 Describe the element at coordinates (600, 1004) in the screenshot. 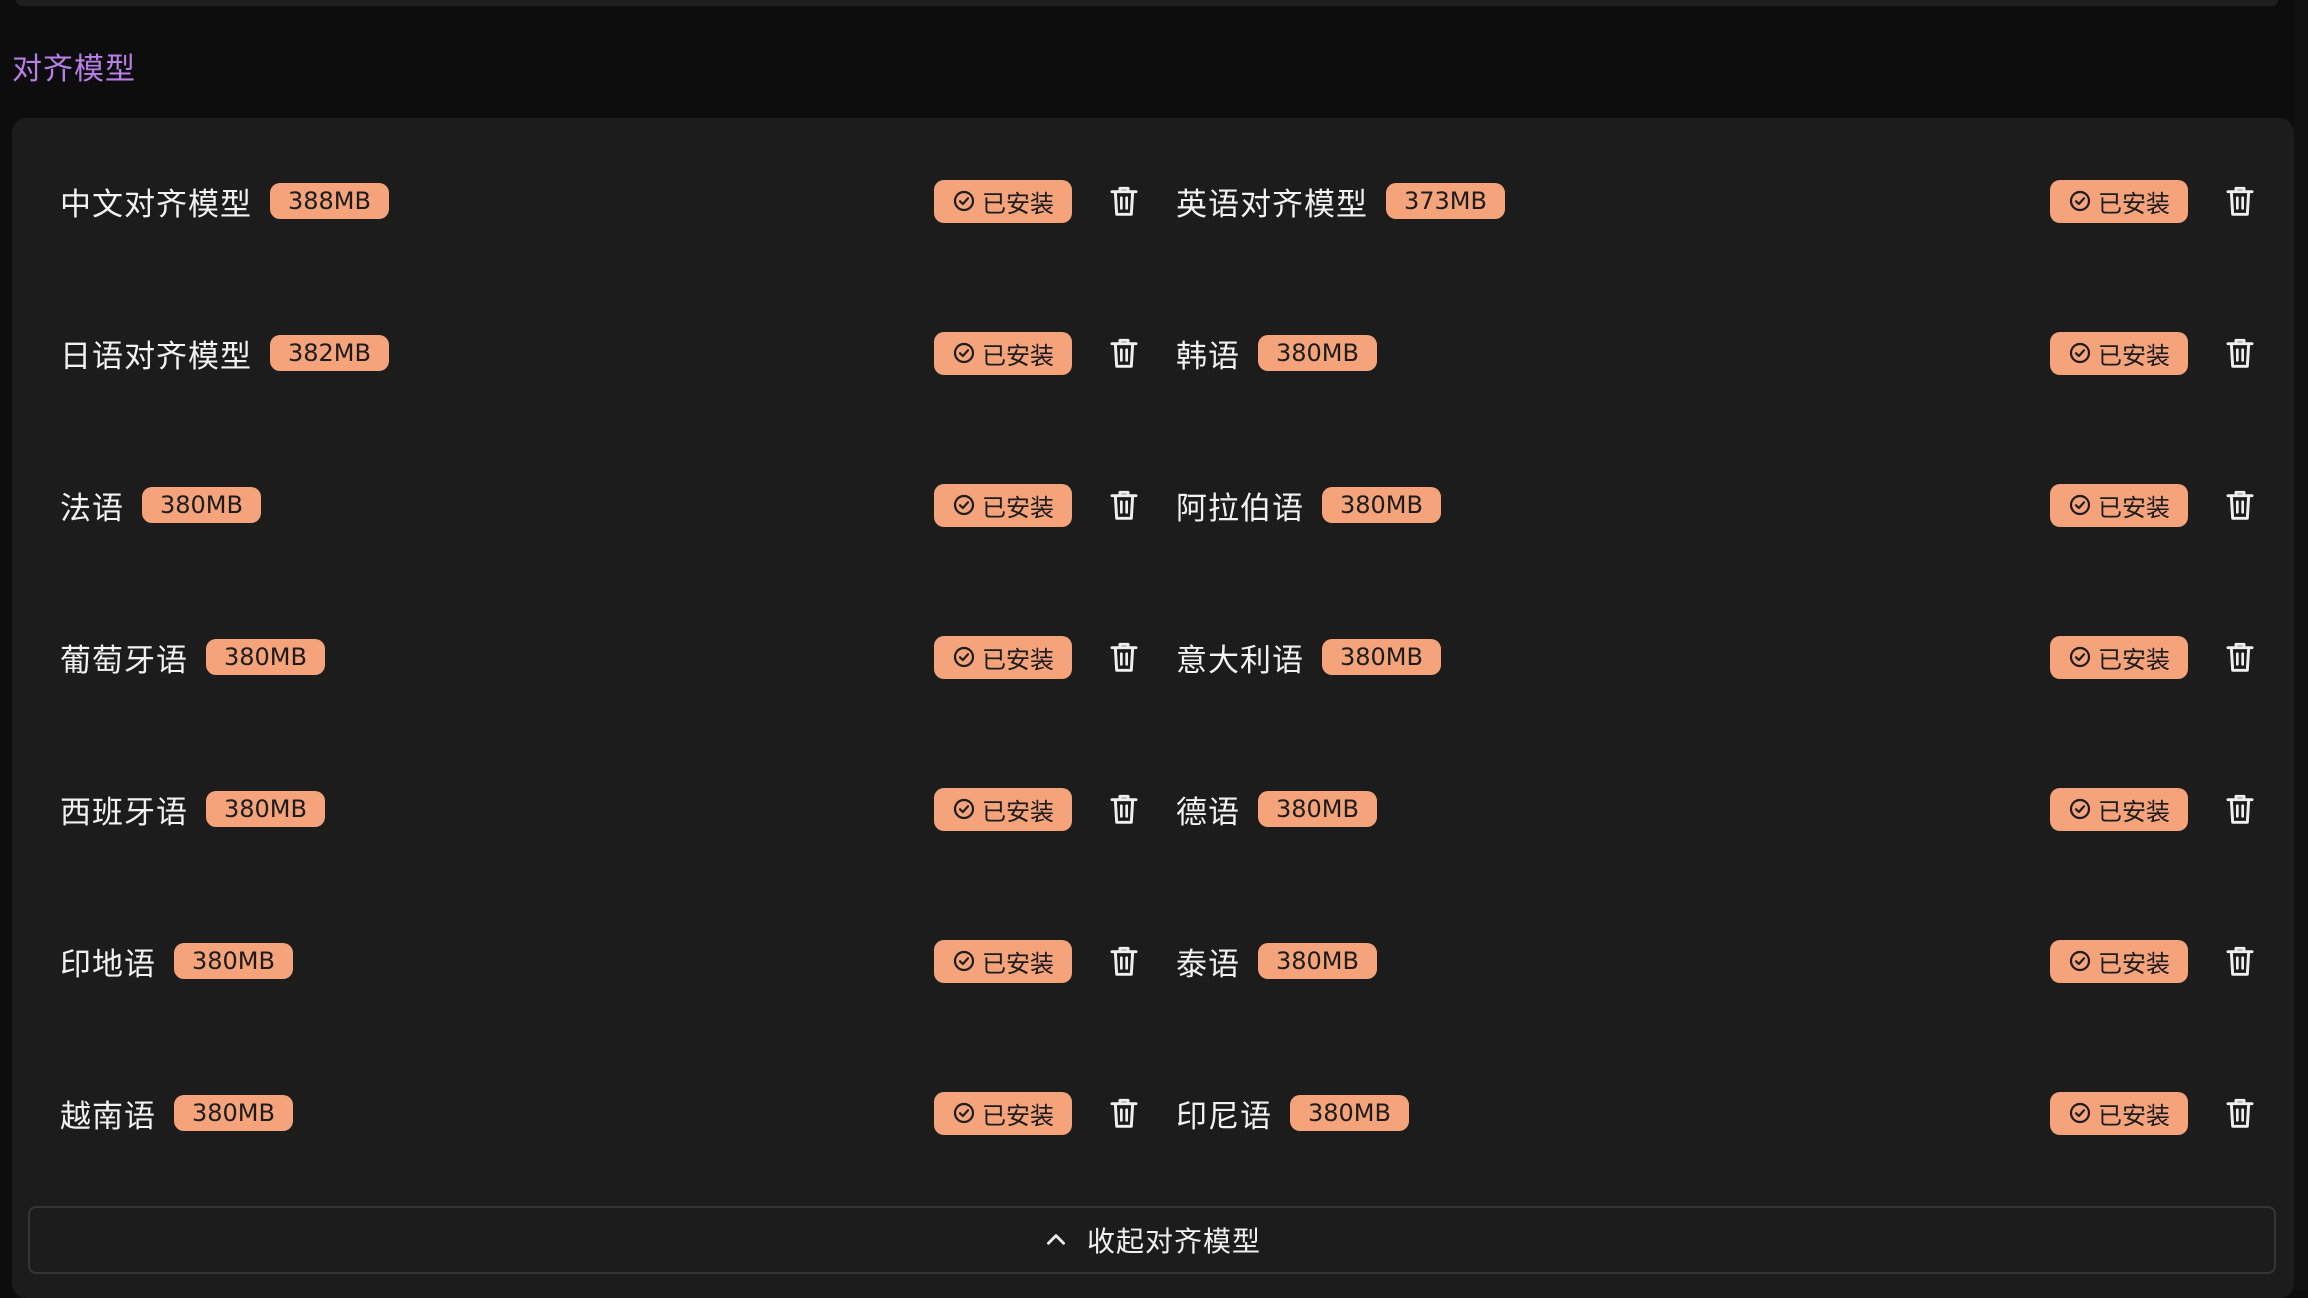

I see `model-row-10: 印地语 380MB 已安装` at that location.